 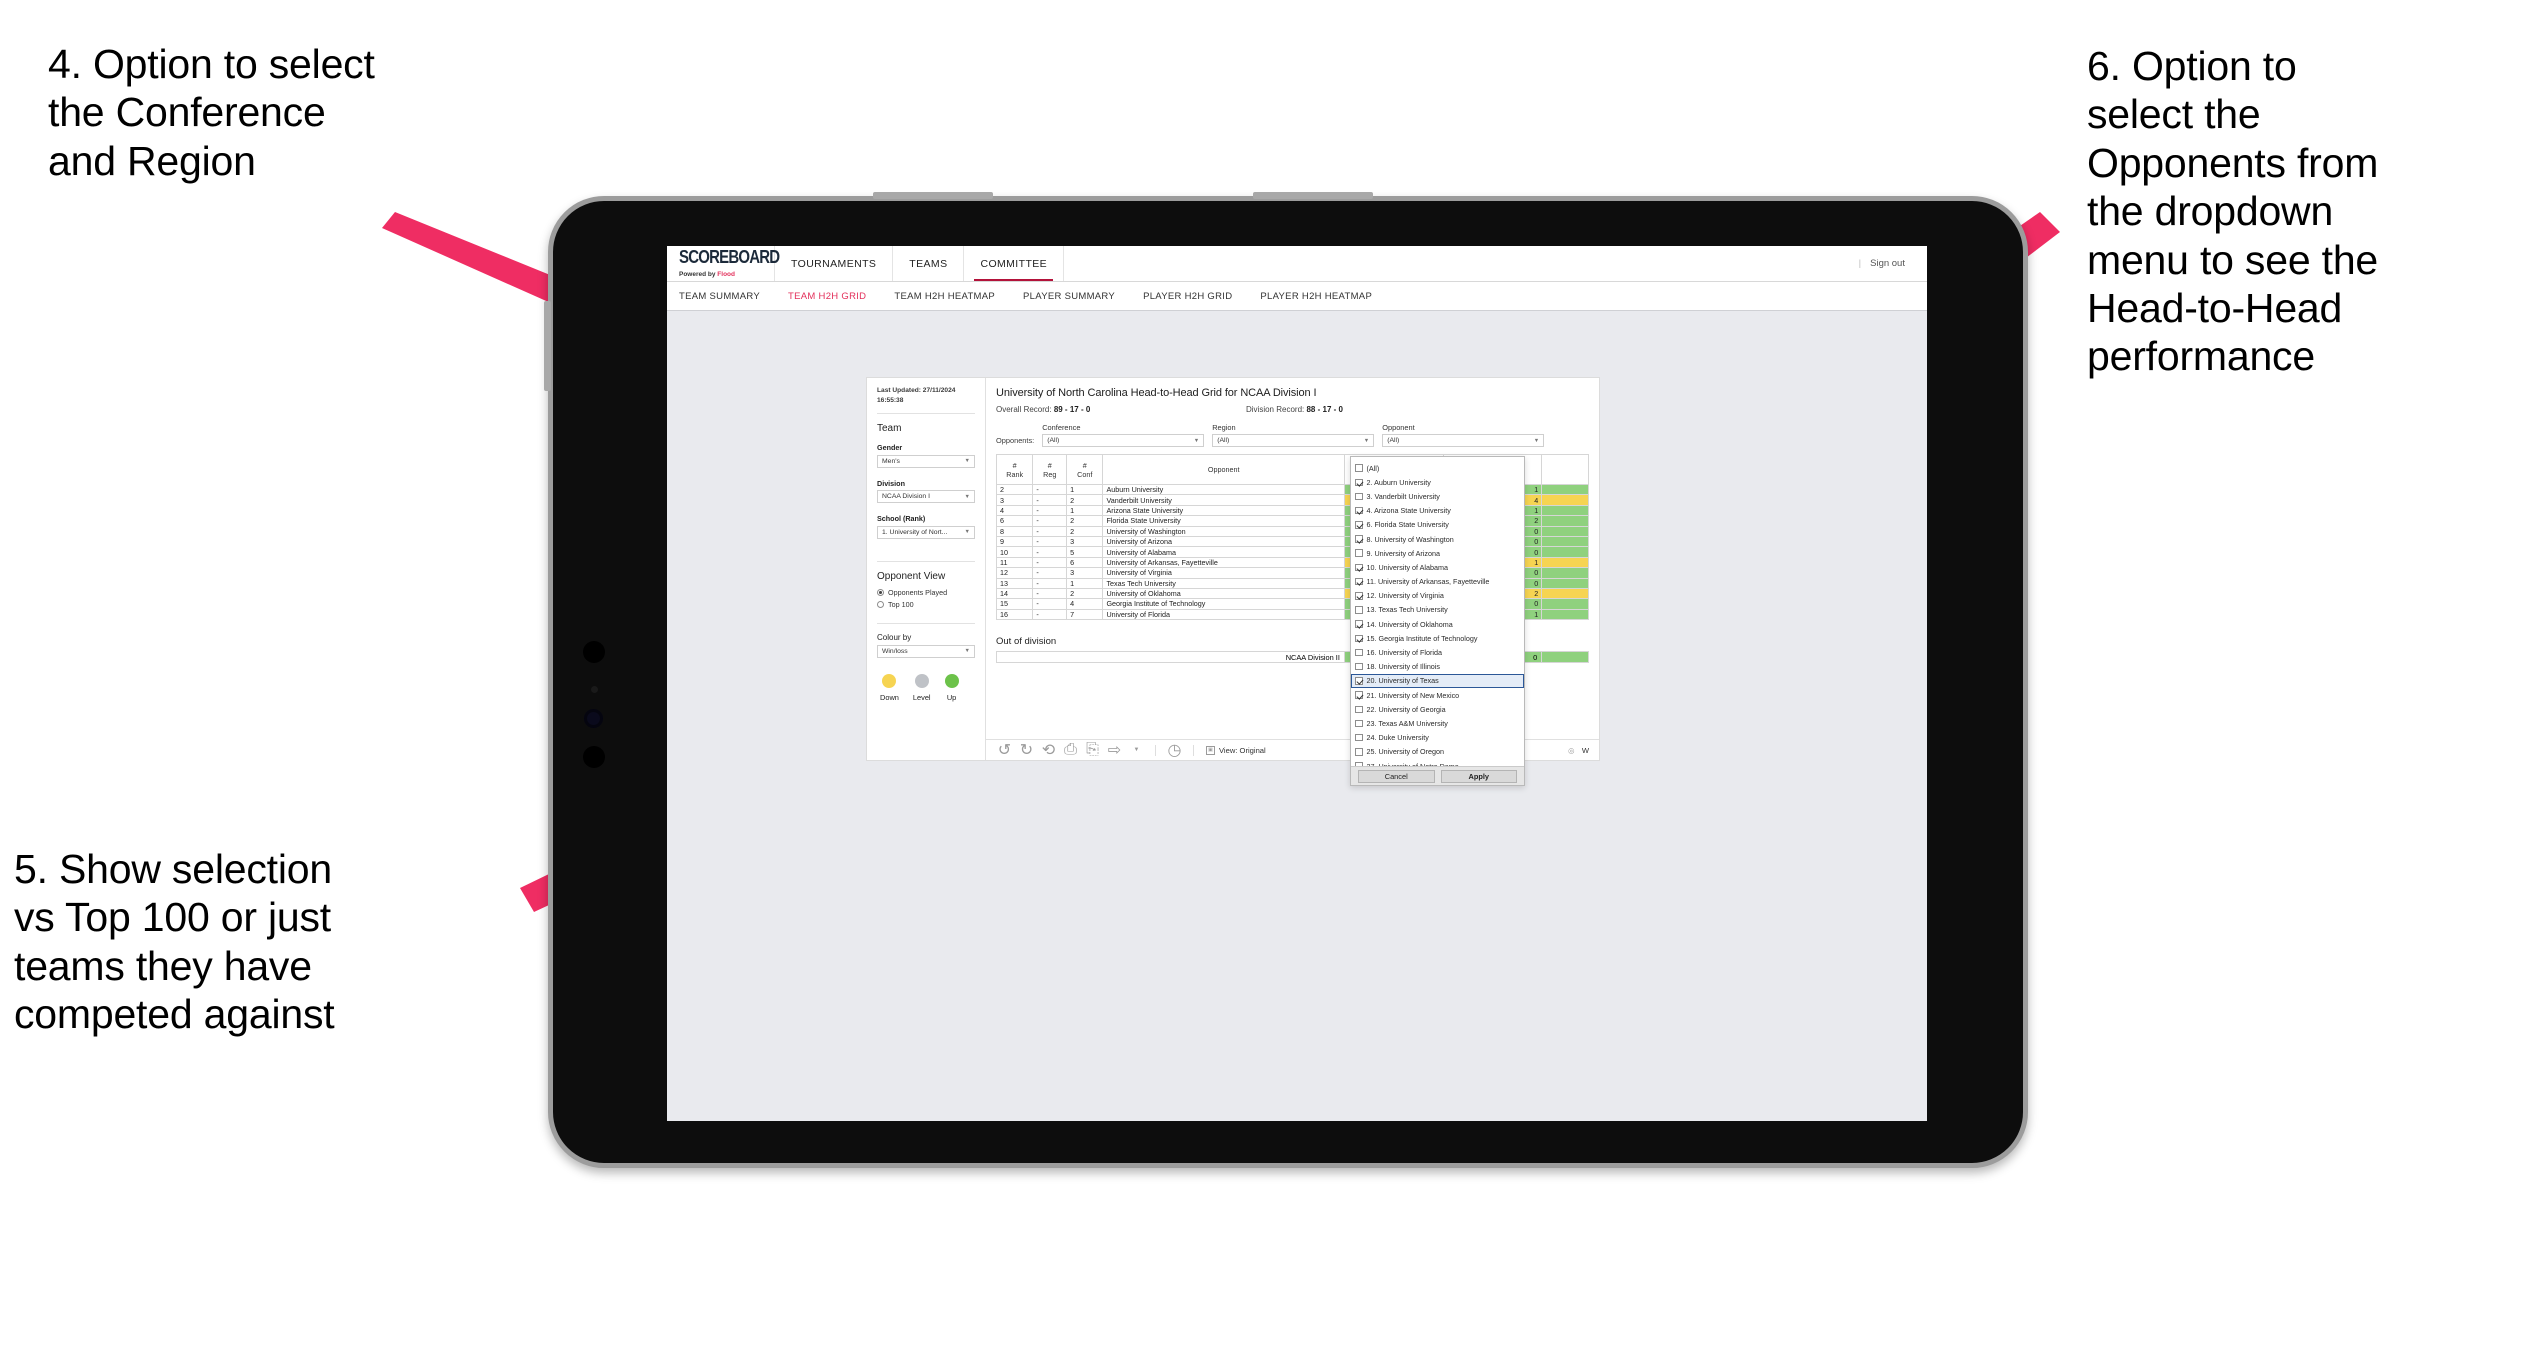 I want to click on cell-rank: 10, so click(x=1014, y=552).